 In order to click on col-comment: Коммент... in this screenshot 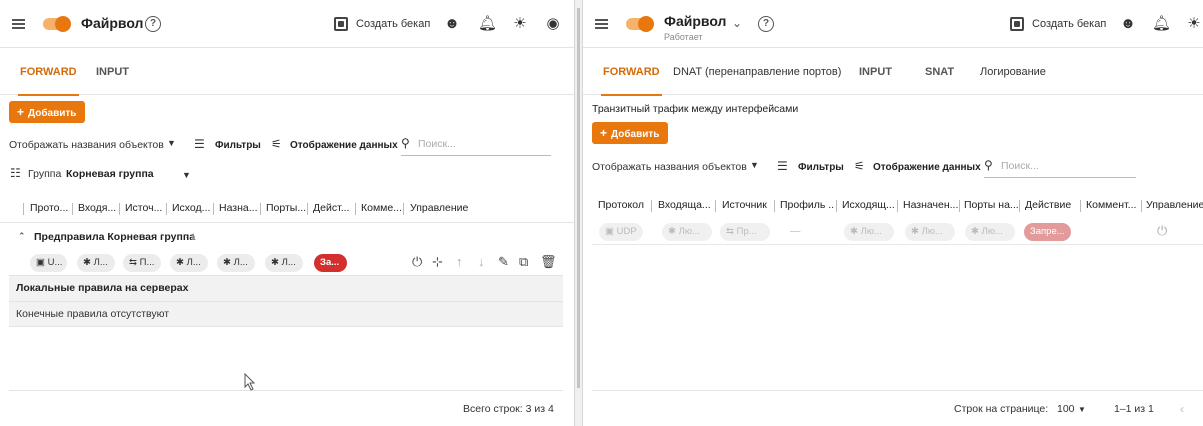, I will do `click(1113, 205)`.